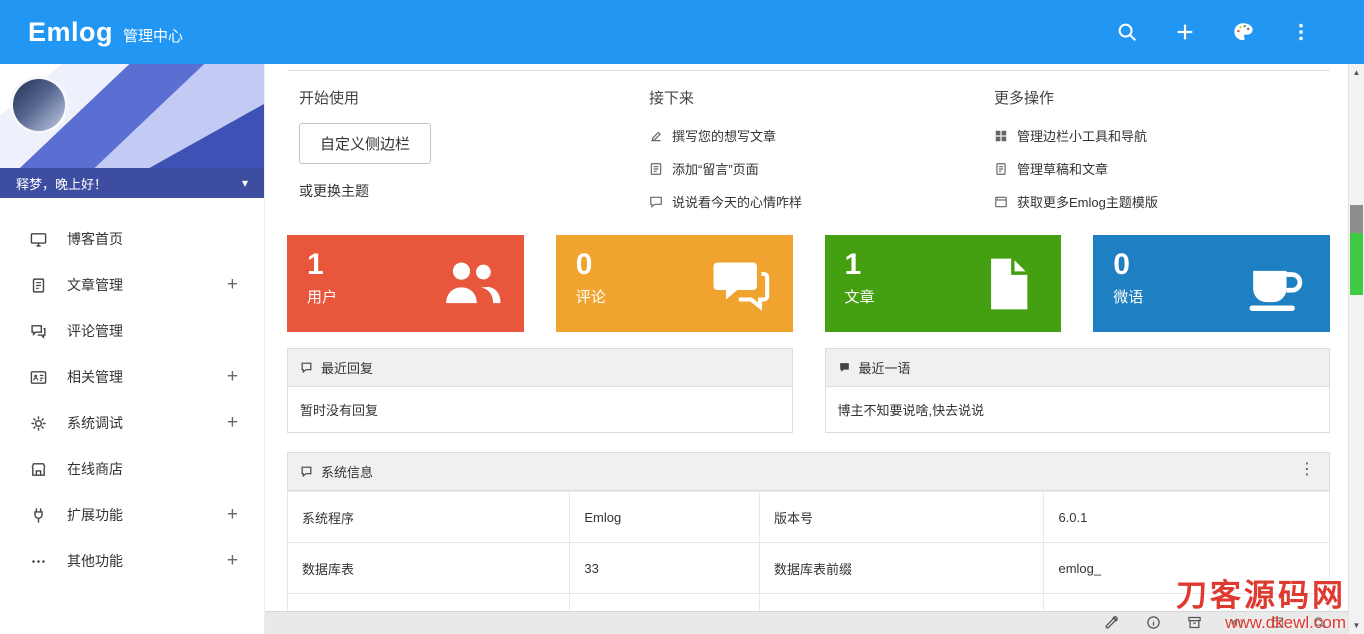  I want to click on user-avatar, so click(39, 105).